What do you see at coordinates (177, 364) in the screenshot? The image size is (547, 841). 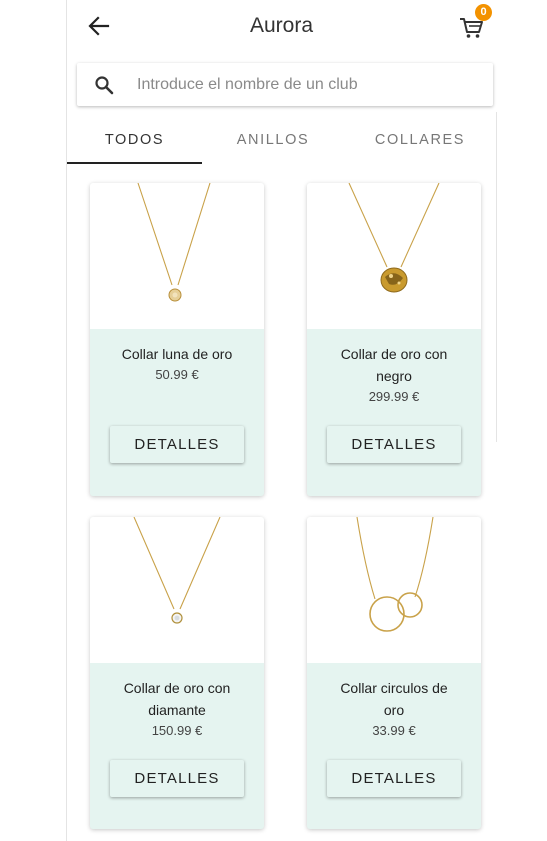 I see `product-info: Collar luna de oro 50.99 €` at bounding box center [177, 364].